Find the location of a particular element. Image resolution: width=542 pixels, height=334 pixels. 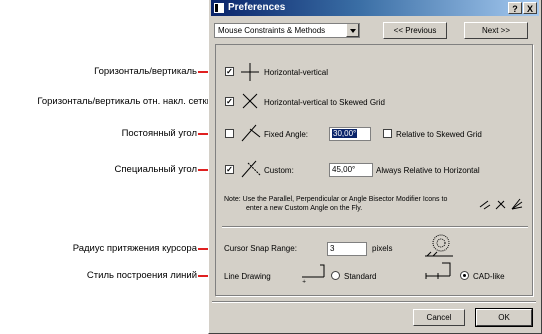

window-title: Preferences is located at coordinates (257, 7).